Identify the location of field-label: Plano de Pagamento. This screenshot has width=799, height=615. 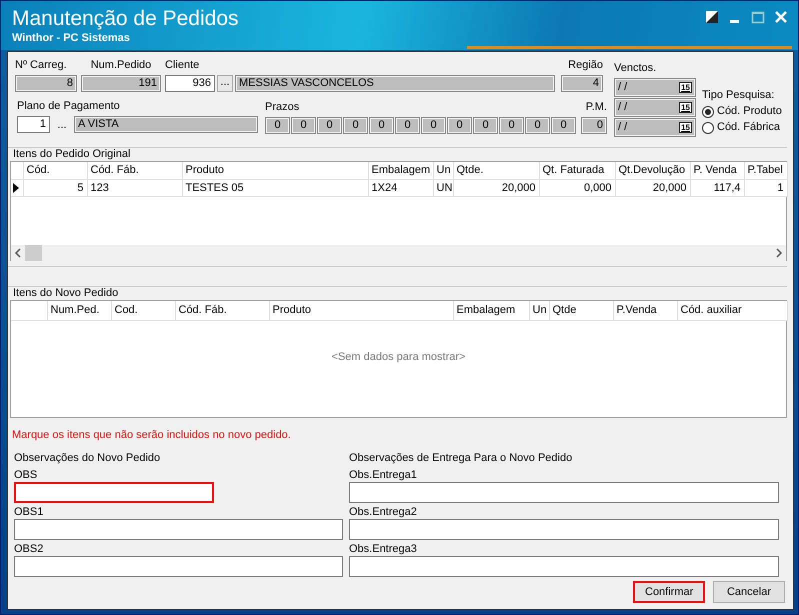
(69, 106).